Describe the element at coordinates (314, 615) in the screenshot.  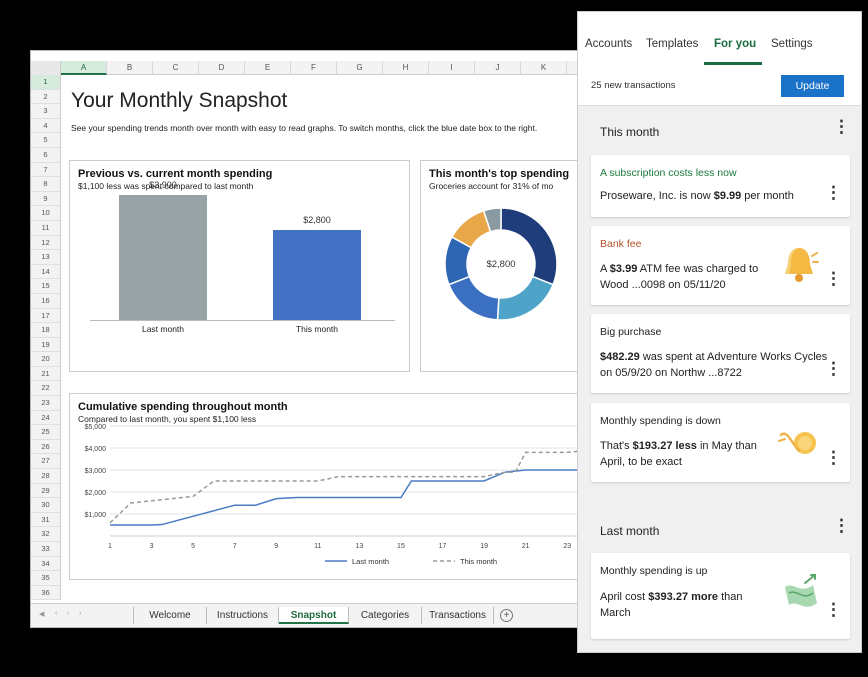
I see `sheet-tab-snapshot: Snapshot` at that location.